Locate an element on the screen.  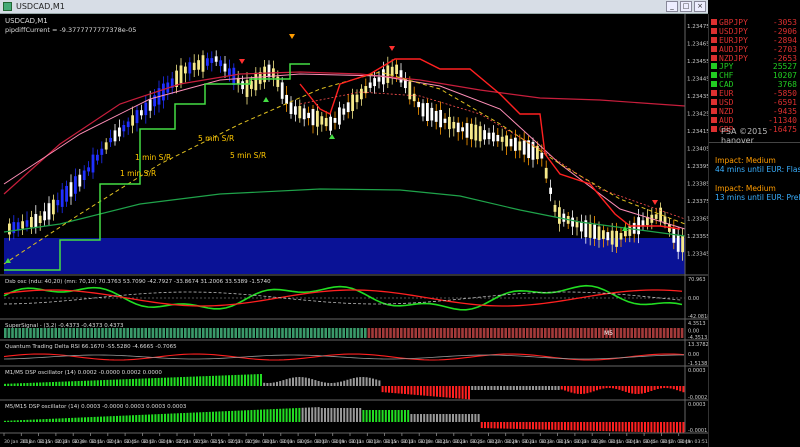
maximize-button: □ is located at coordinates (686, 6).